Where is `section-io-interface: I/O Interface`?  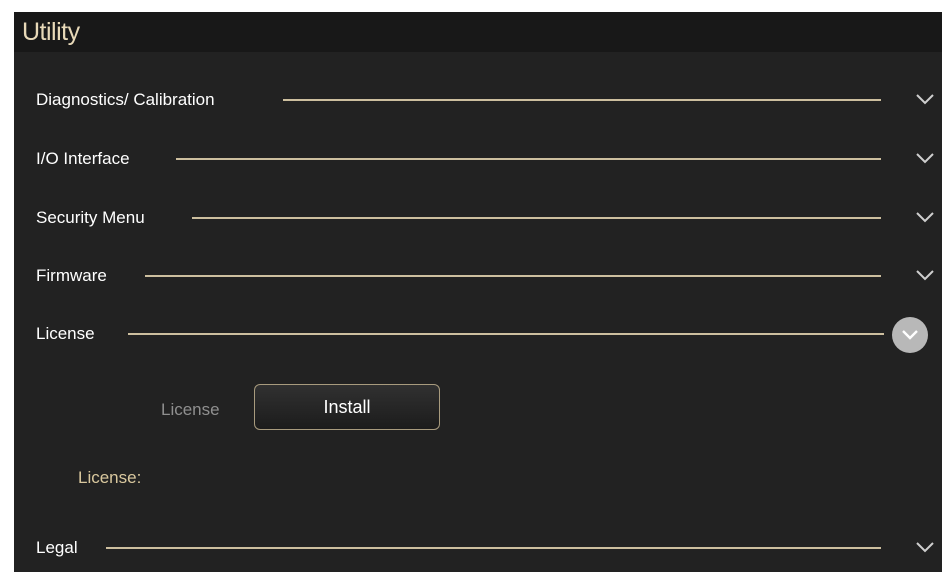 section-io-interface: I/O Interface is located at coordinates (478, 159).